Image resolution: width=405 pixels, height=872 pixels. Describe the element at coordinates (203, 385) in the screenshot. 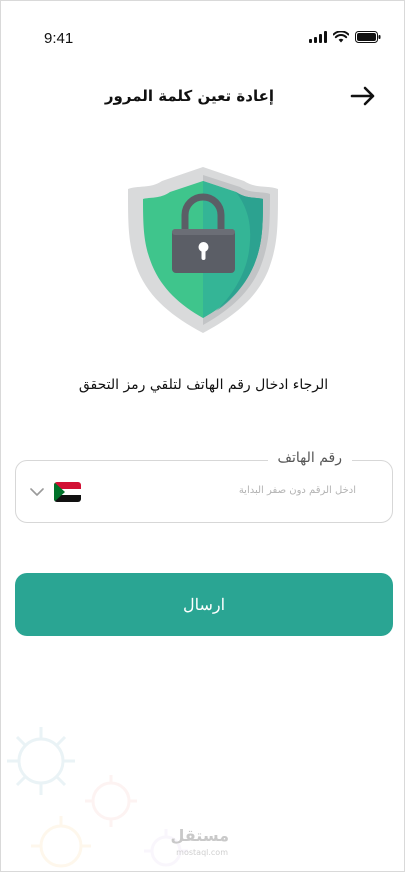

I see `instruction-text: الرجاء ادخال رقم الهاتف لتلقي رمز التحقق` at that location.